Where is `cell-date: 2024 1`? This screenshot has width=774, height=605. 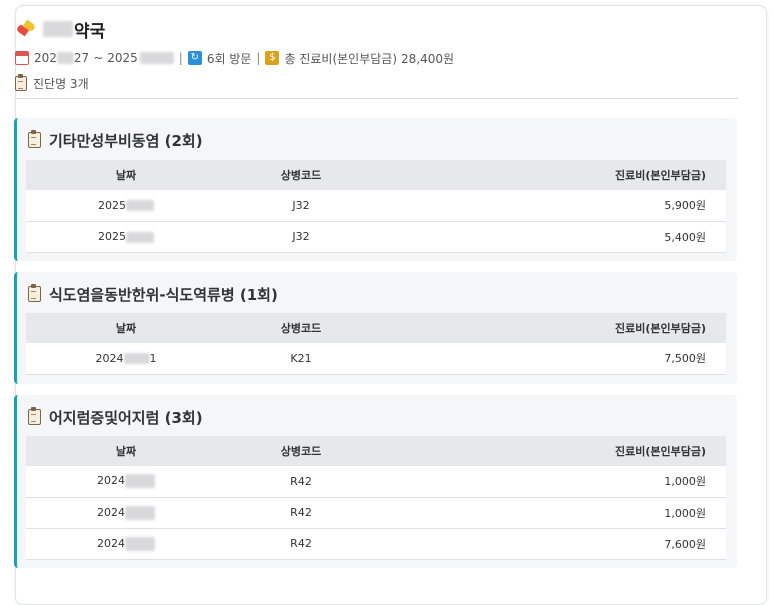
cell-date: 2024 1 is located at coordinates (126, 359).